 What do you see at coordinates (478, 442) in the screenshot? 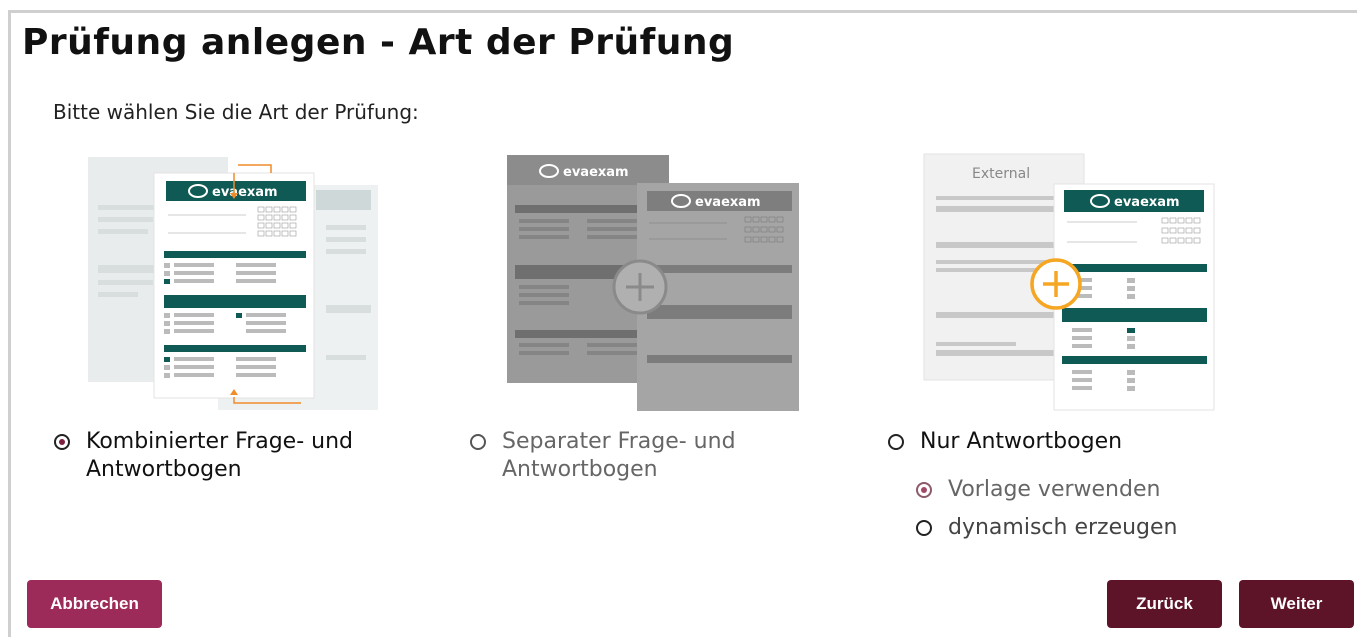
I see `radio-separate-sheets` at bounding box center [478, 442].